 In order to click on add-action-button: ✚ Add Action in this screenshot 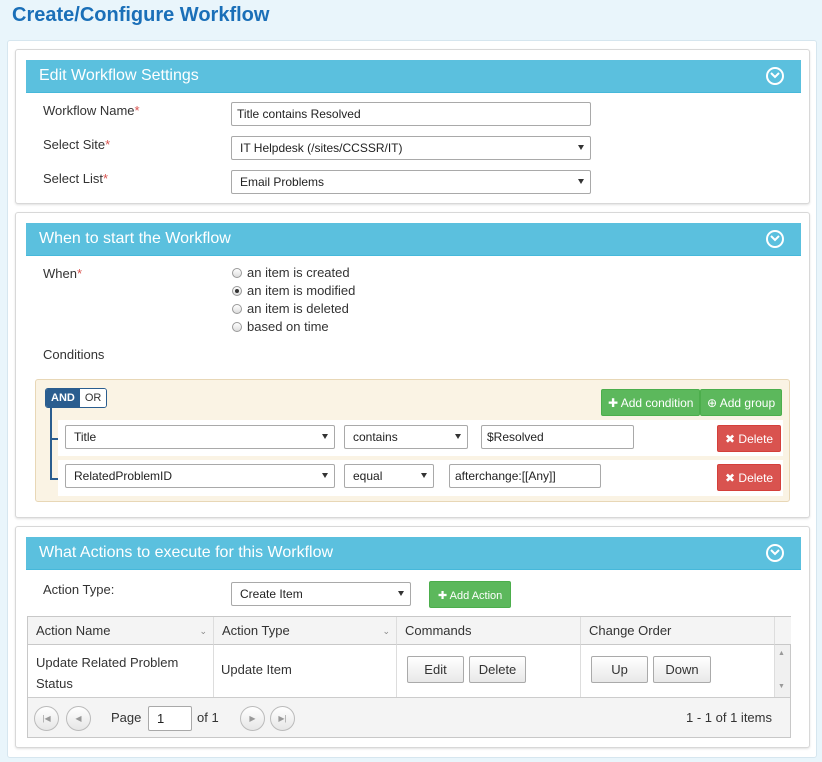, I will do `click(470, 594)`.